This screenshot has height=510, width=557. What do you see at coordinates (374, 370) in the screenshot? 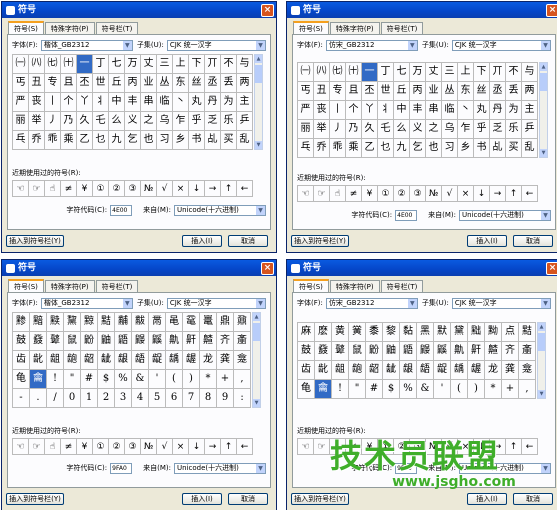
I see `symbol-cell: 龆` at bounding box center [374, 370].